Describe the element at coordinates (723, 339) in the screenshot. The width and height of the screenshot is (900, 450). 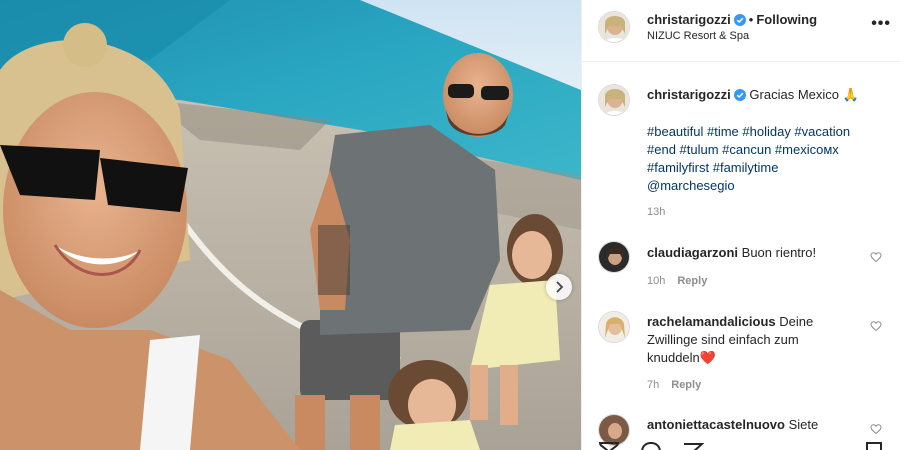
I see `comment-body-line: Zwillinge sind einfach zum` at that location.